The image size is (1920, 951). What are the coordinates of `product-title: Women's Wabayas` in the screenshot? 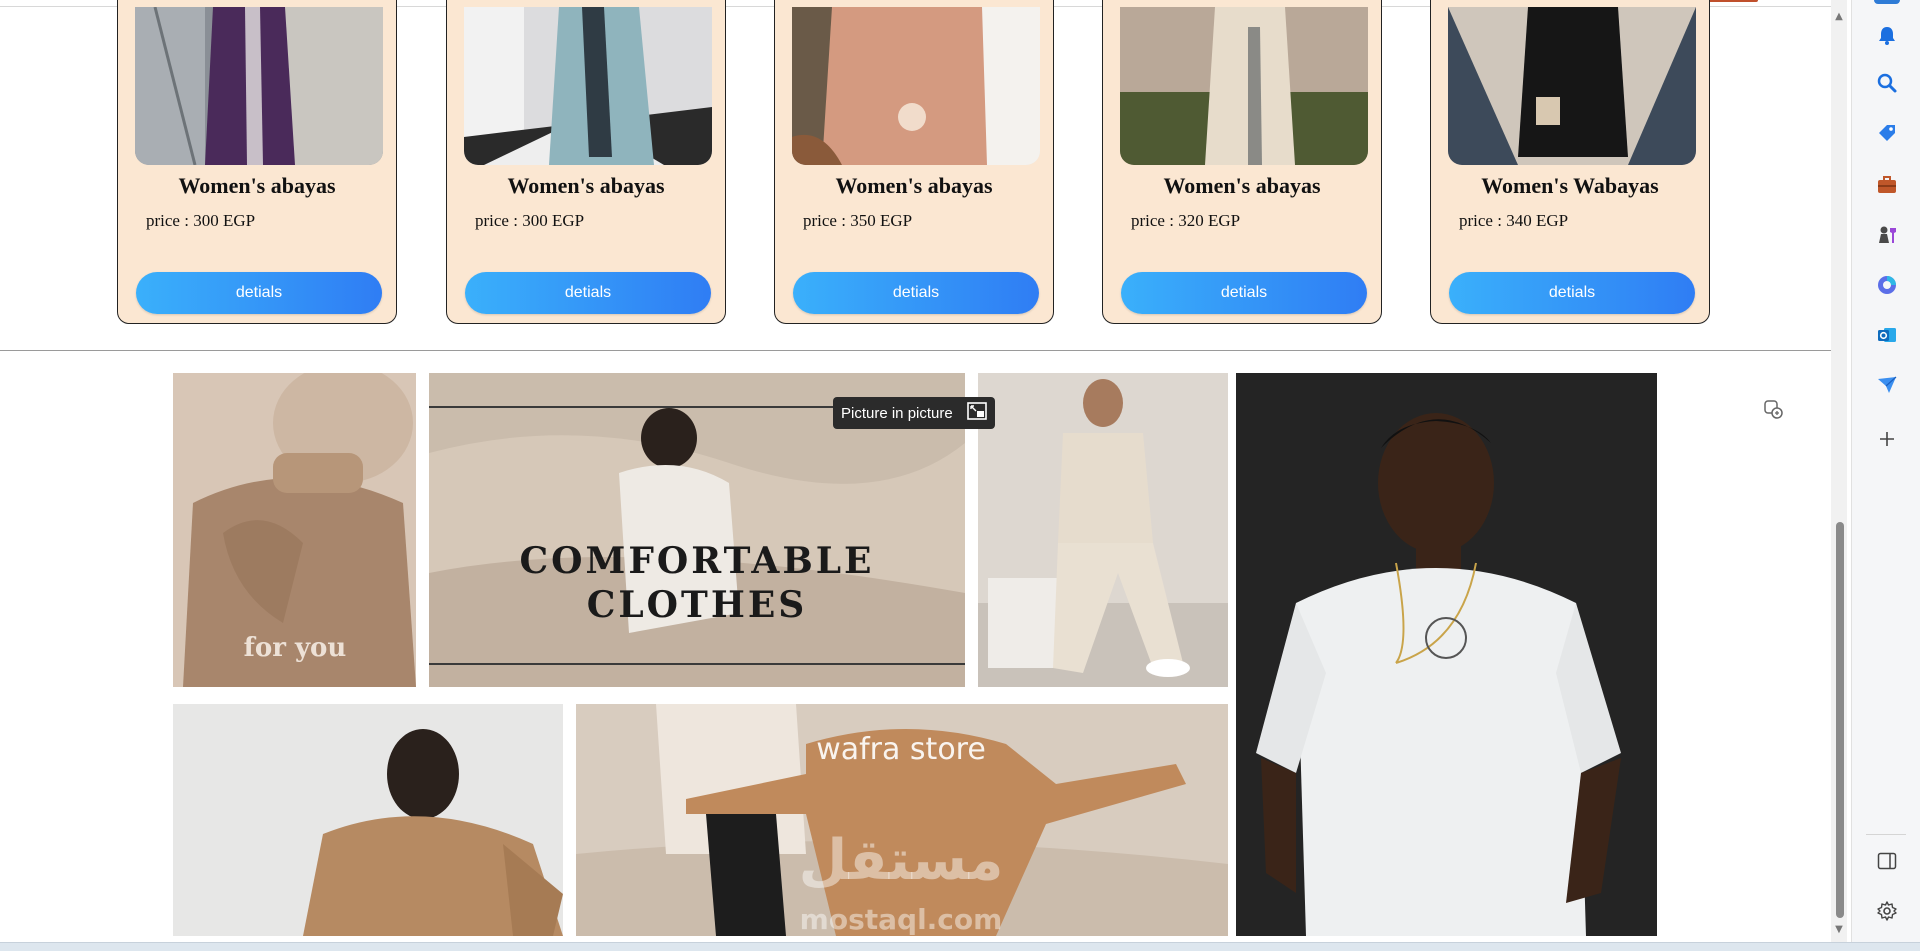 It's located at (1570, 185).